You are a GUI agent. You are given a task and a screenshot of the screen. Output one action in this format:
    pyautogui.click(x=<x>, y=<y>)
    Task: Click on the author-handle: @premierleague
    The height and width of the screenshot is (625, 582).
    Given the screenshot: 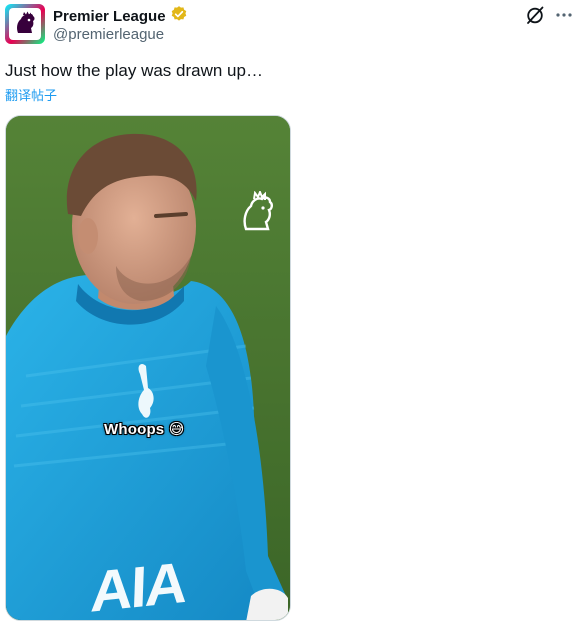 What is the action you would take?
    pyautogui.click(x=108, y=34)
    